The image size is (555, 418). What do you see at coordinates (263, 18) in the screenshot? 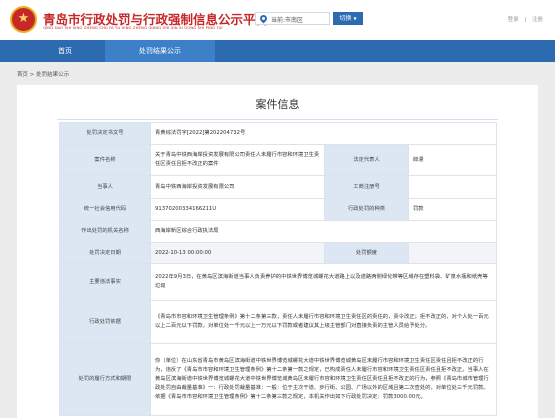
I see `location-pin-icon` at bounding box center [263, 18].